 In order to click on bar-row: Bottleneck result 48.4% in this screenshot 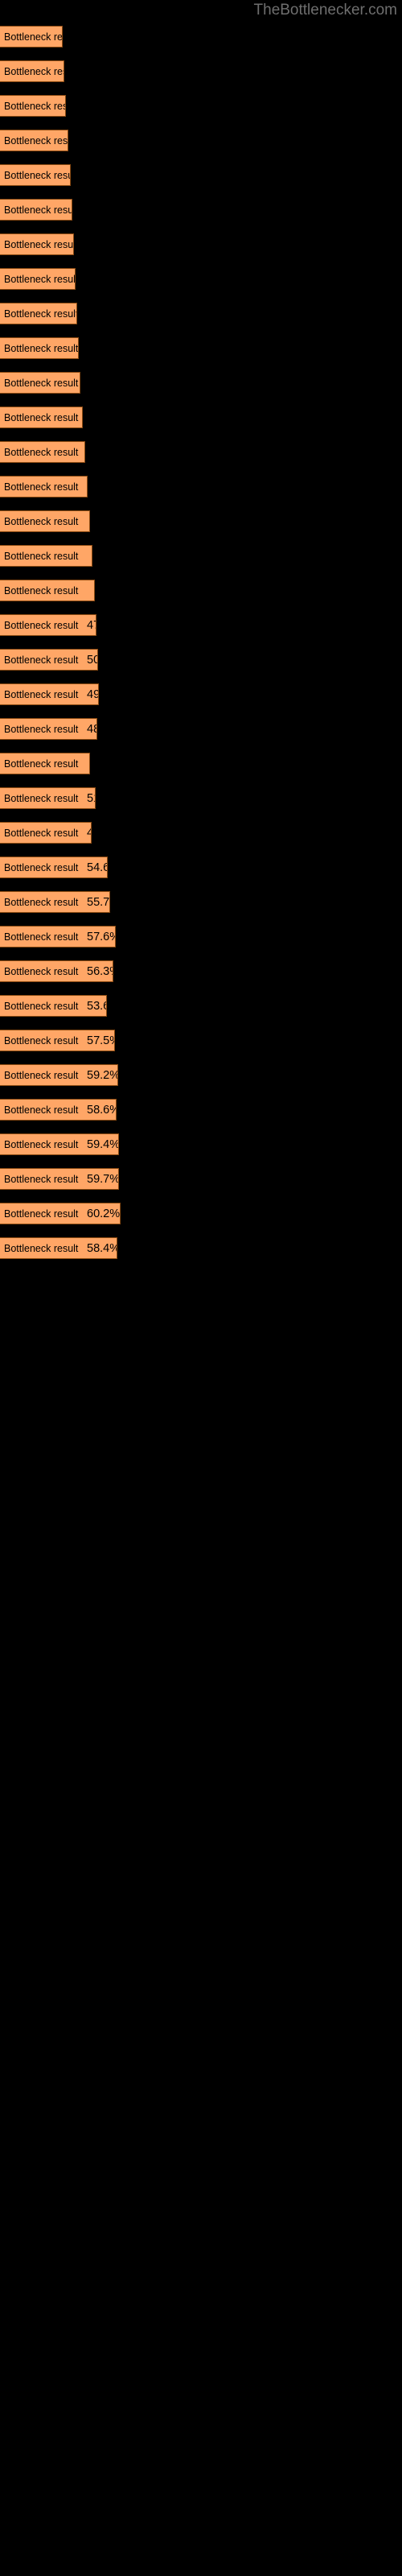, I will do `click(201, 730)`.